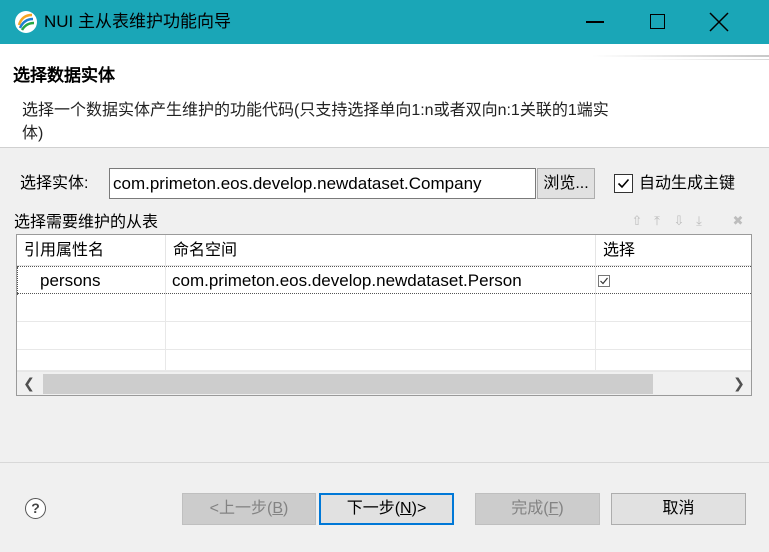 Image resolution: width=769 pixels, height=552 pixels. What do you see at coordinates (530, 508) in the screenshot?
I see `finish-label: 完成(` at bounding box center [530, 508].